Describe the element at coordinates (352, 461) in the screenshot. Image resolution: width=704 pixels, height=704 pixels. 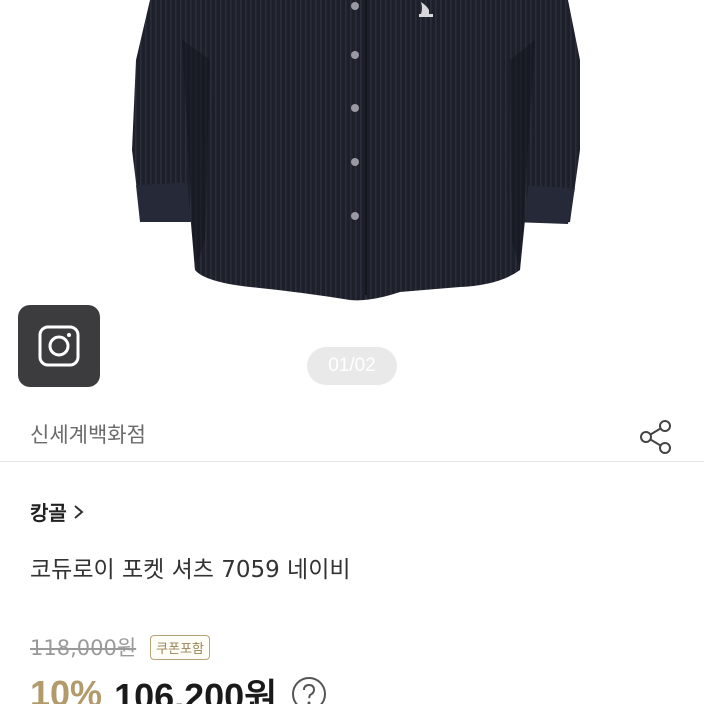
I see `divider` at that location.